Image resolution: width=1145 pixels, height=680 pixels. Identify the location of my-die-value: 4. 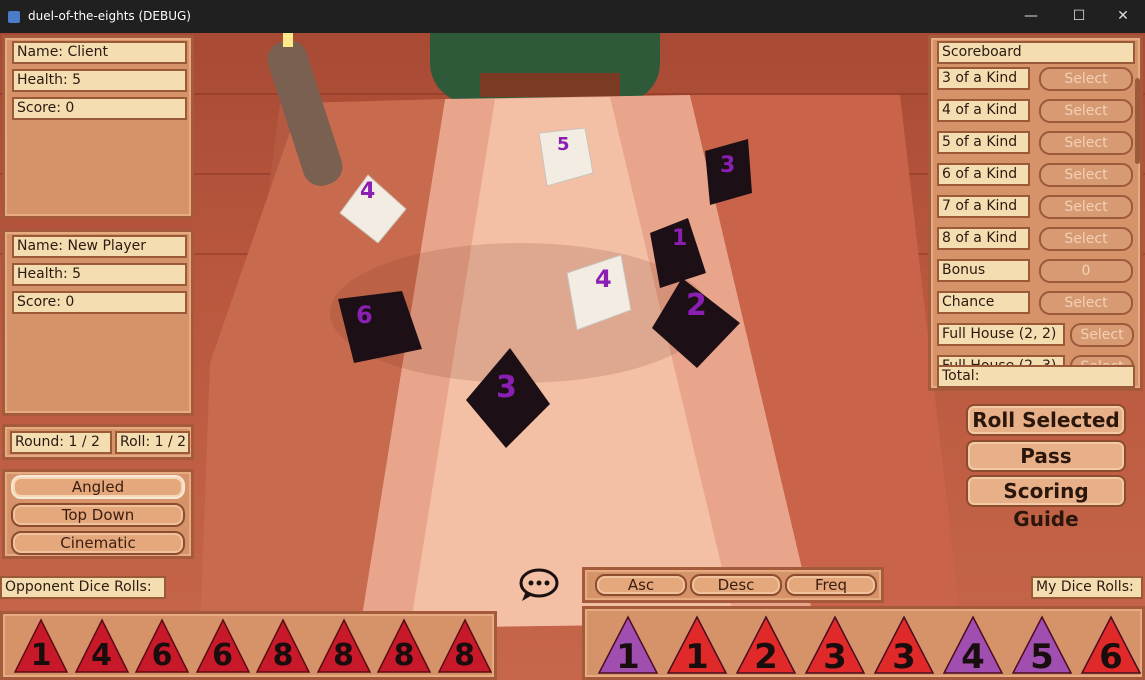
(973, 657).